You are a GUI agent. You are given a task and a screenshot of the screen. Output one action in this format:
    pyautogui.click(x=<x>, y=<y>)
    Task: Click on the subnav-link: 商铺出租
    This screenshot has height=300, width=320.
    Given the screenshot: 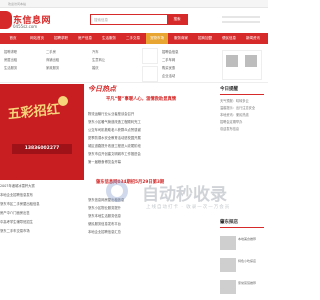 What is the action you would take?
    pyautogui.click(x=64, y=60)
    